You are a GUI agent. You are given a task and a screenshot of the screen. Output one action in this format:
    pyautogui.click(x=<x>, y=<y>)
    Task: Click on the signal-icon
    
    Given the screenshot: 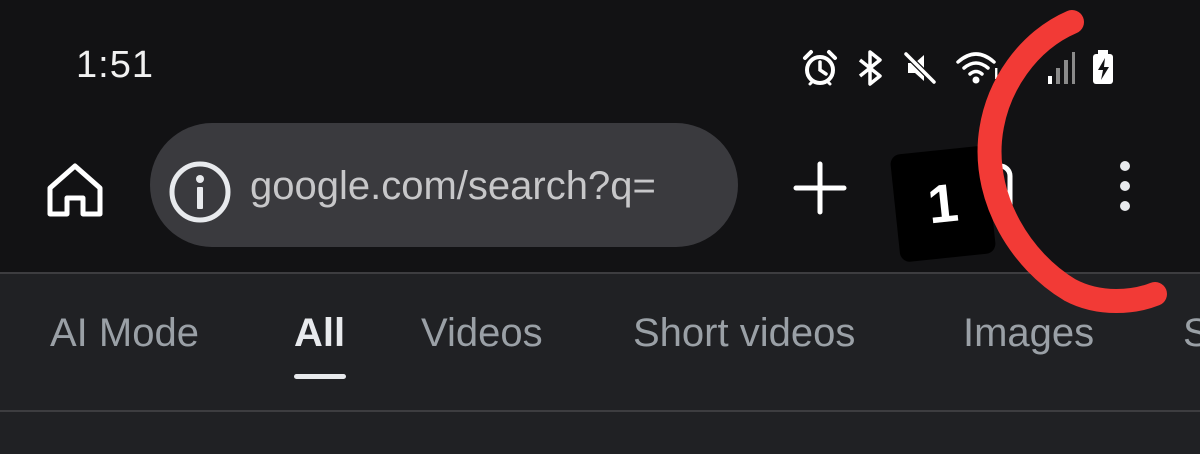 What is the action you would take?
    pyautogui.click(x=1061, y=68)
    